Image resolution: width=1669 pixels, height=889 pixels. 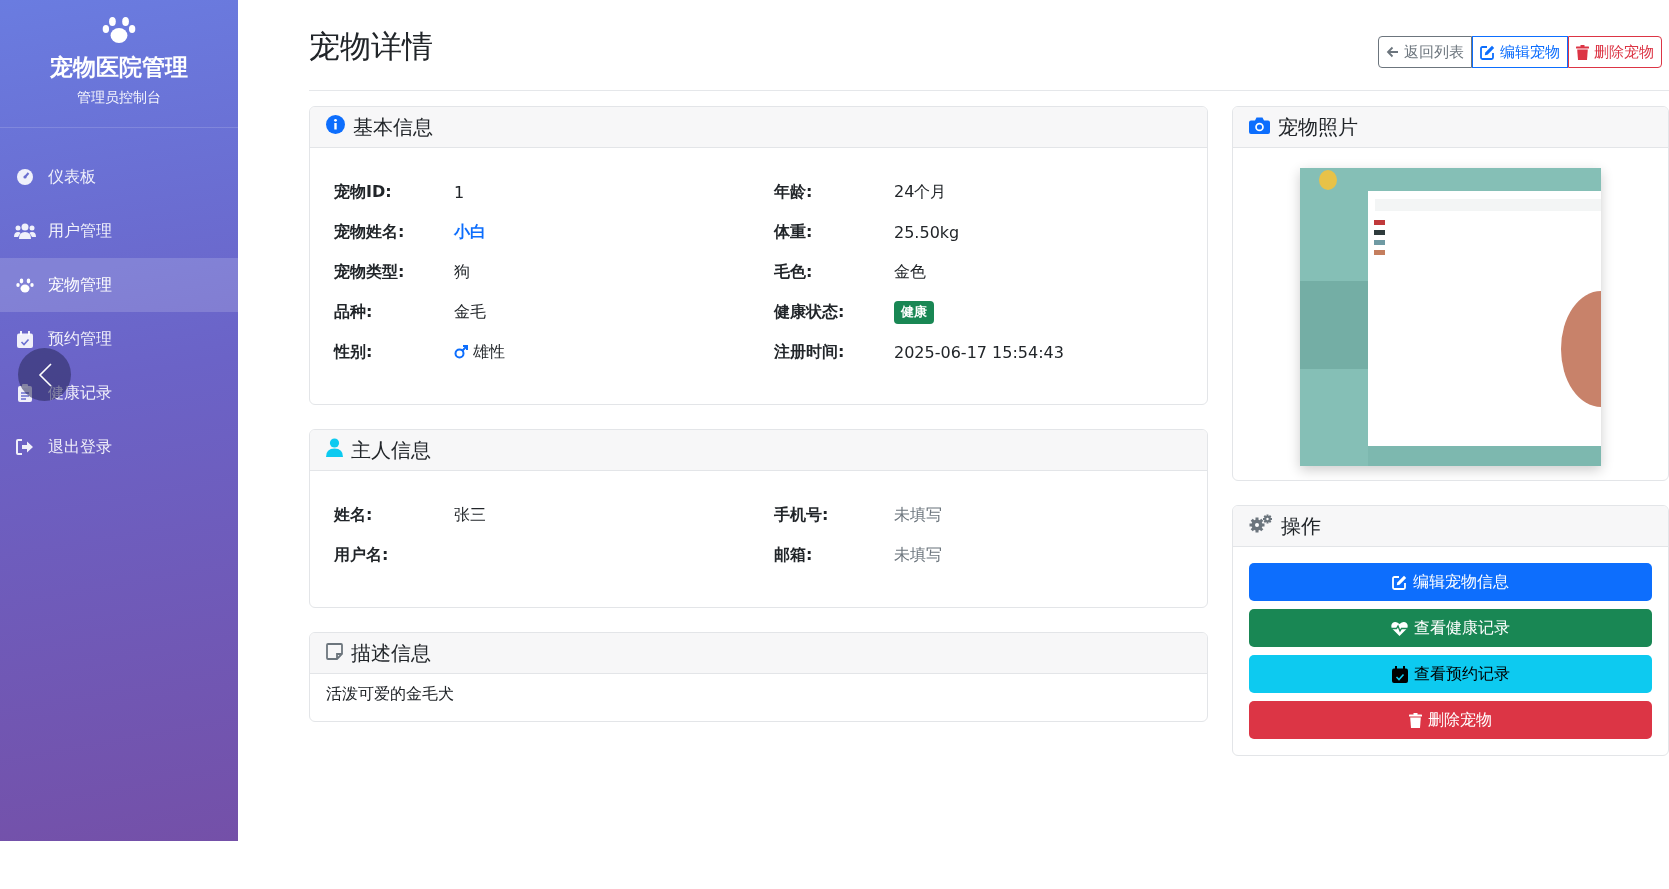 What do you see at coordinates (810, 351) in the screenshot?
I see `field-label: 注册时间:` at bounding box center [810, 351].